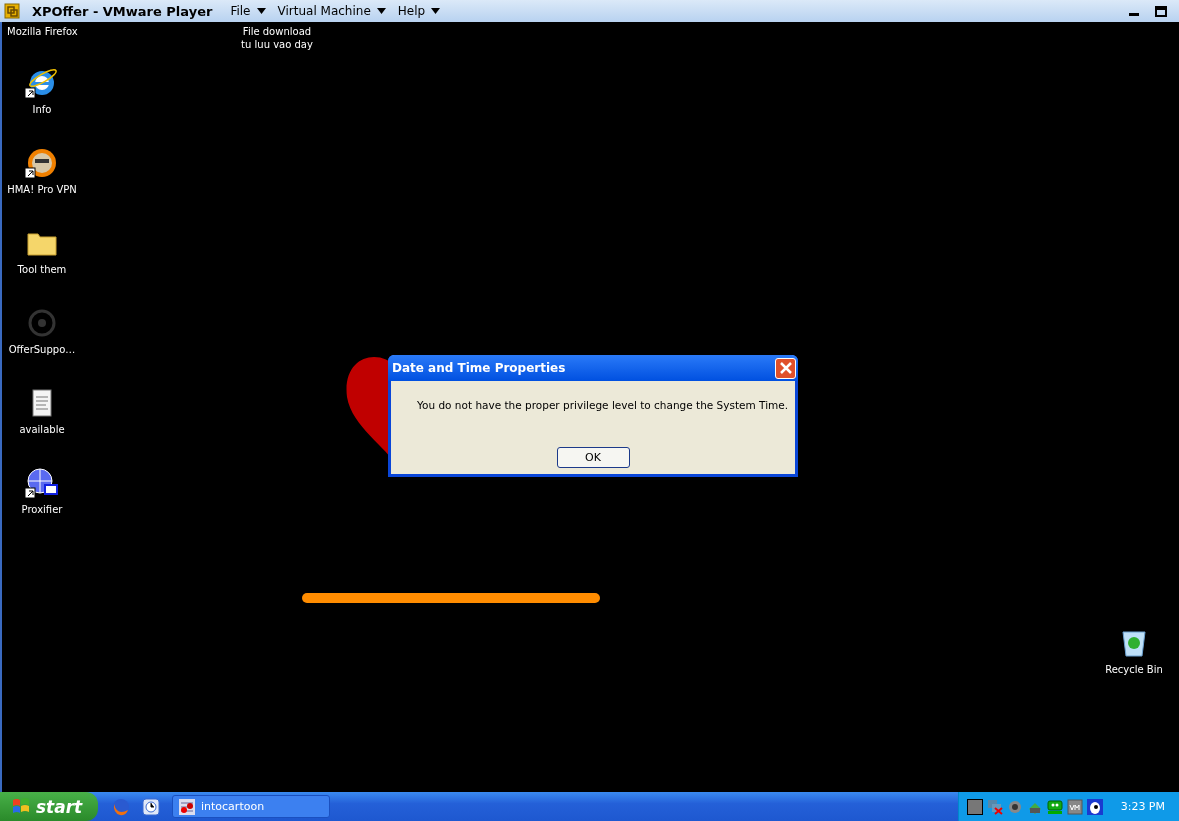  What do you see at coordinates (42, 250) in the screenshot?
I see `desktop-shortcut: Tool them` at bounding box center [42, 250].